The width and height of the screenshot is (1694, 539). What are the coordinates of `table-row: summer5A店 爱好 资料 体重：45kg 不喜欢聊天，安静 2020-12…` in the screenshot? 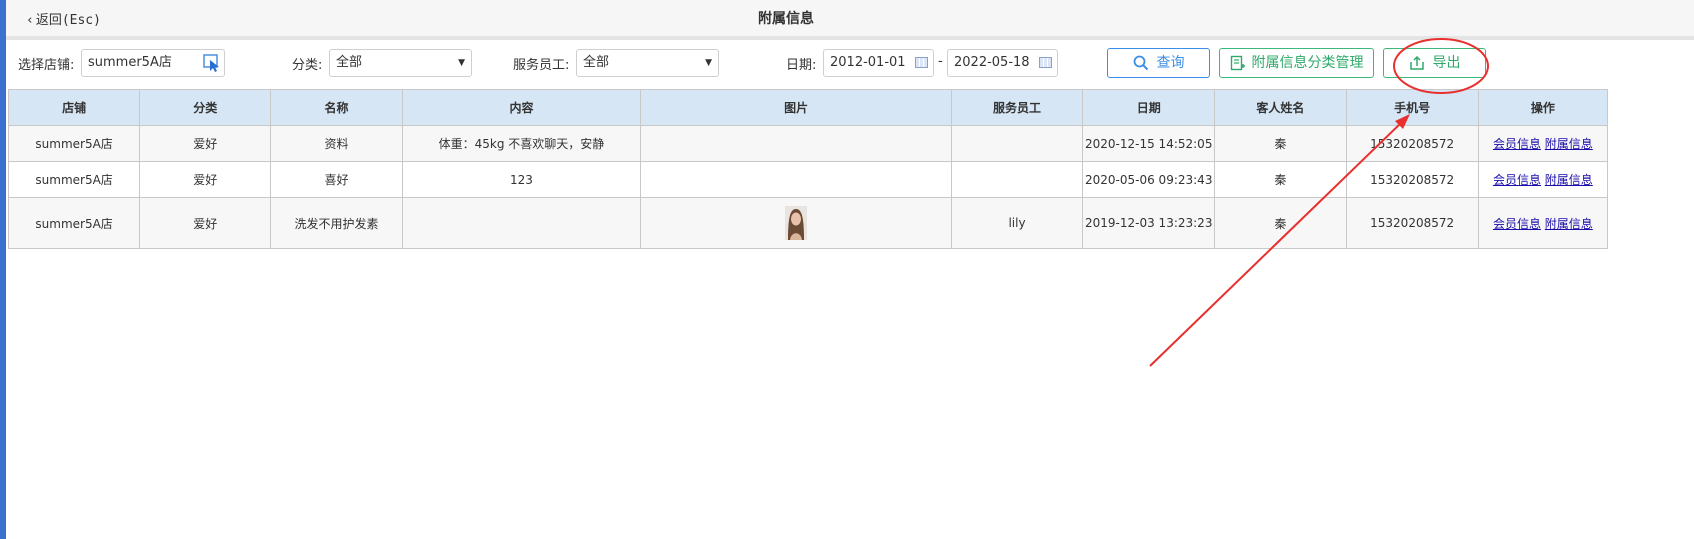 It's located at (808, 143).